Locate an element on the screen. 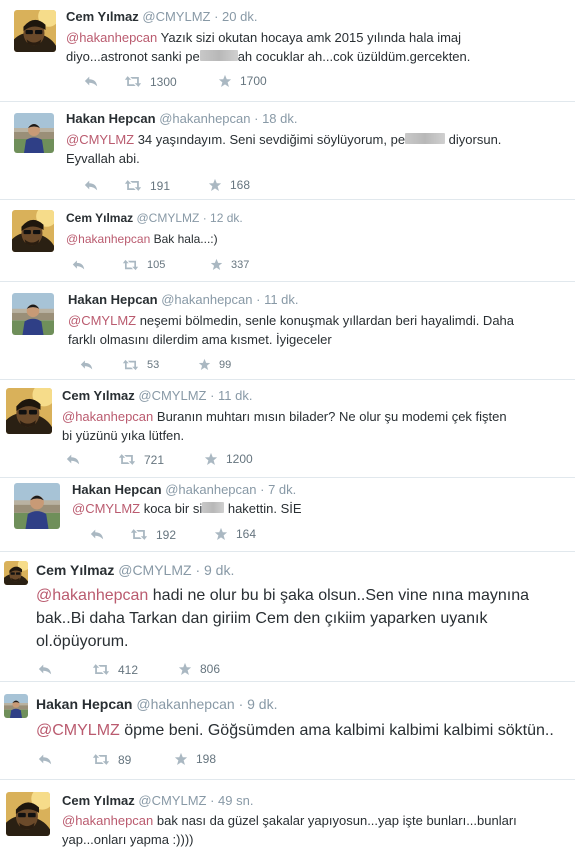 This screenshot has width=575, height=849. retweet-button: 53 is located at coordinates (140, 365).